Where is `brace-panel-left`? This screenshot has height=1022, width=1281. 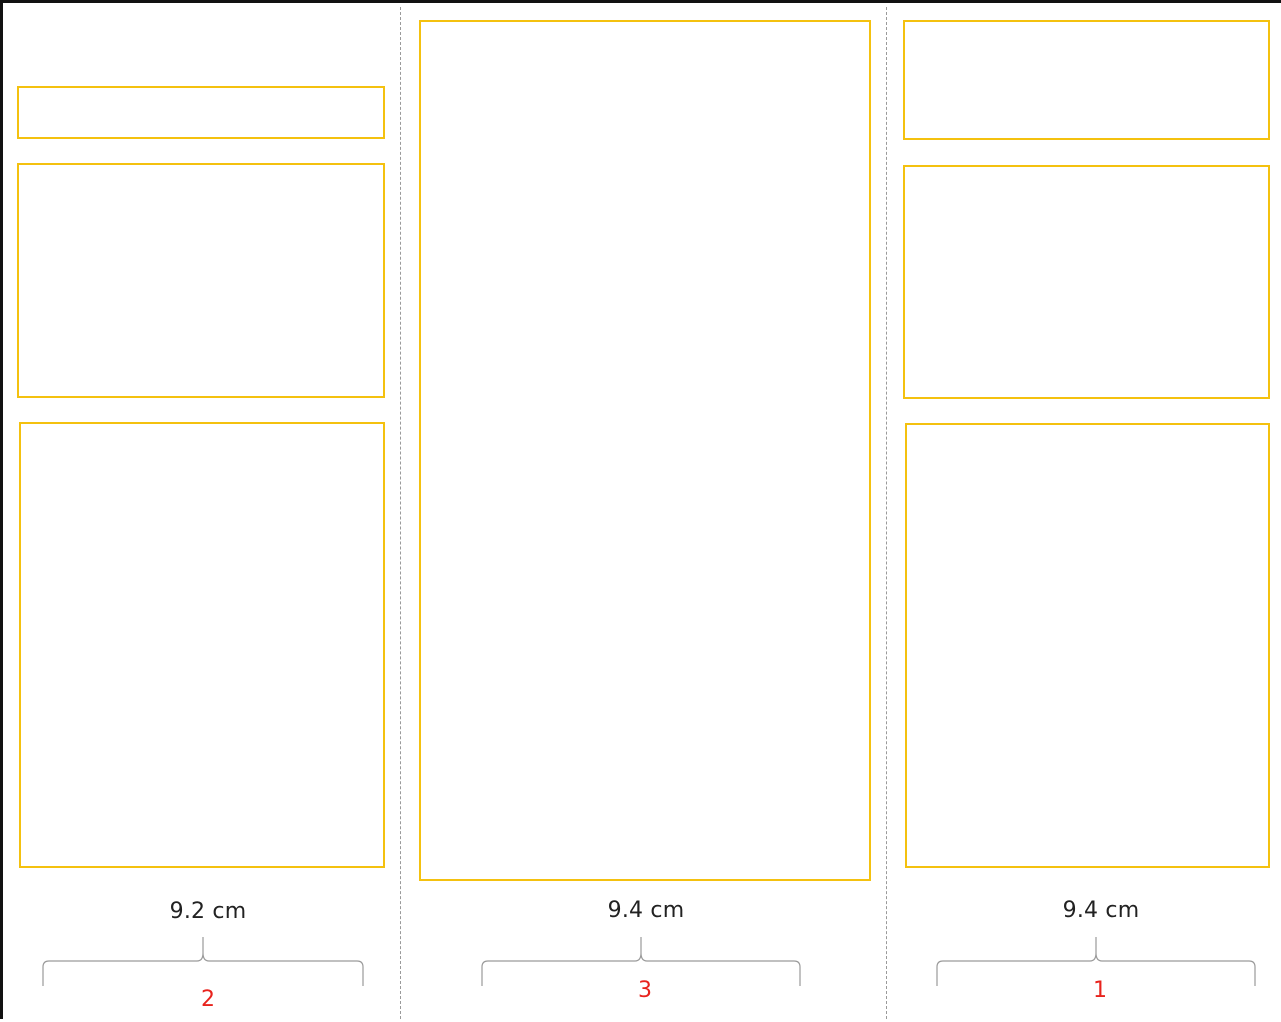
brace-panel-left is located at coordinates (203, 961).